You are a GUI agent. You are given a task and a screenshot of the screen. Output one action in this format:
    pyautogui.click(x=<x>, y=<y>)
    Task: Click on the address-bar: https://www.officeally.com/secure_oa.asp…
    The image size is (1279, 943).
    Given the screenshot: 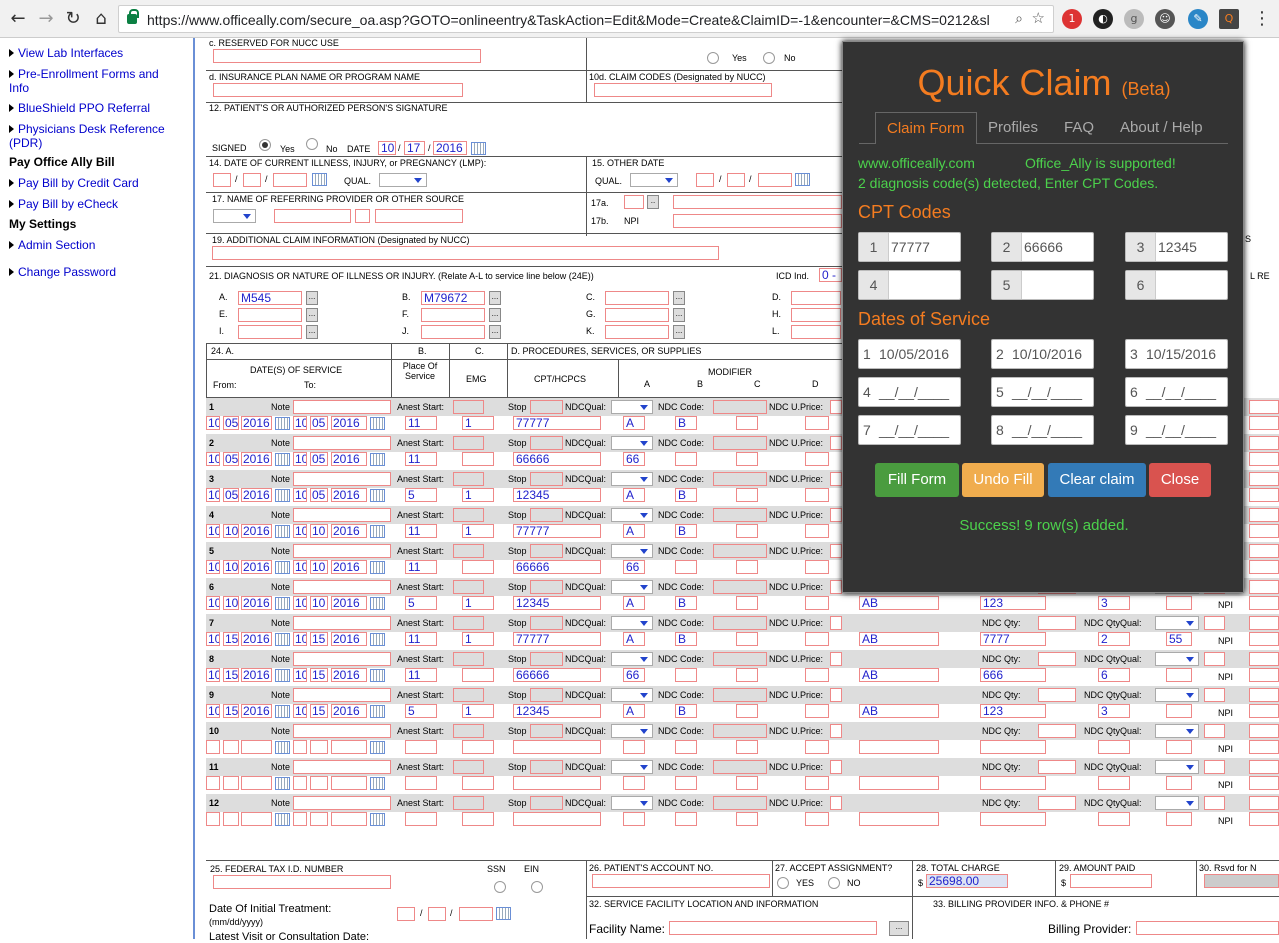 What is the action you would take?
    pyautogui.click(x=586, y=19)
    